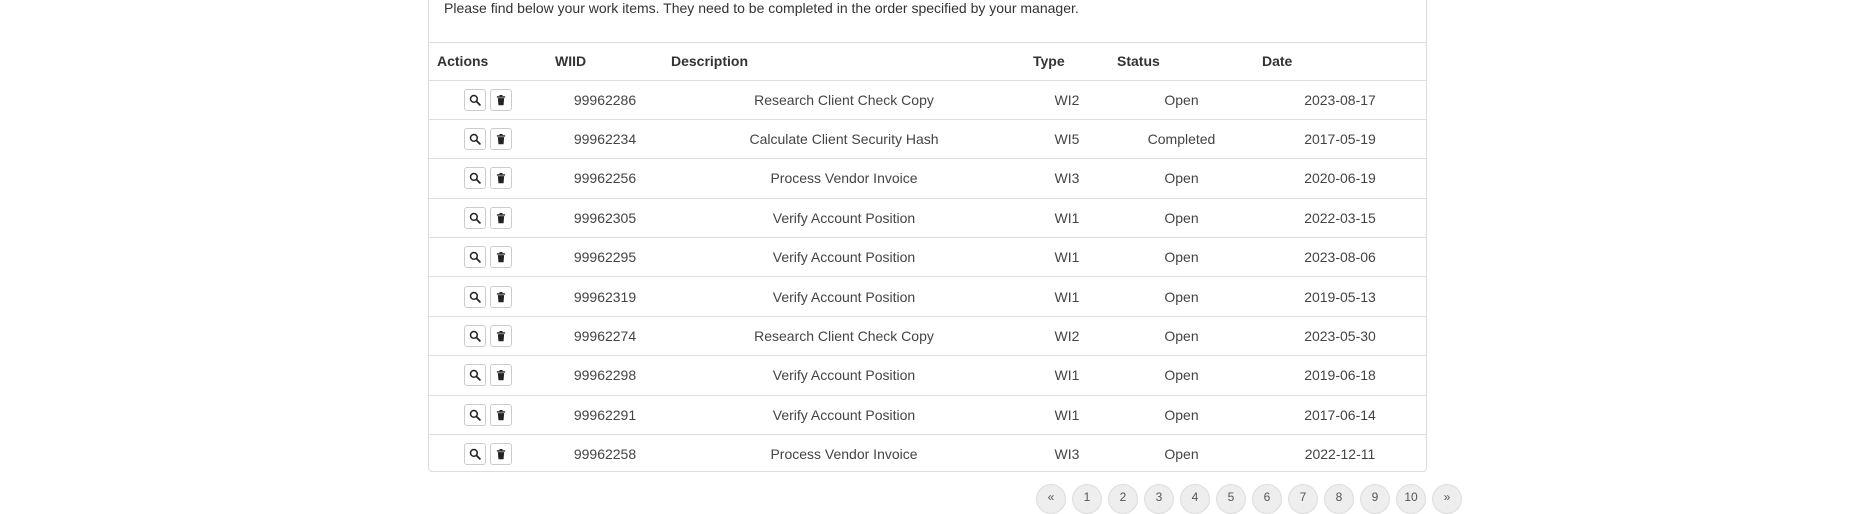 This screenshot has height=514, width=1856. I want to click on wiid-cell: 99962234, so click(605, 139).